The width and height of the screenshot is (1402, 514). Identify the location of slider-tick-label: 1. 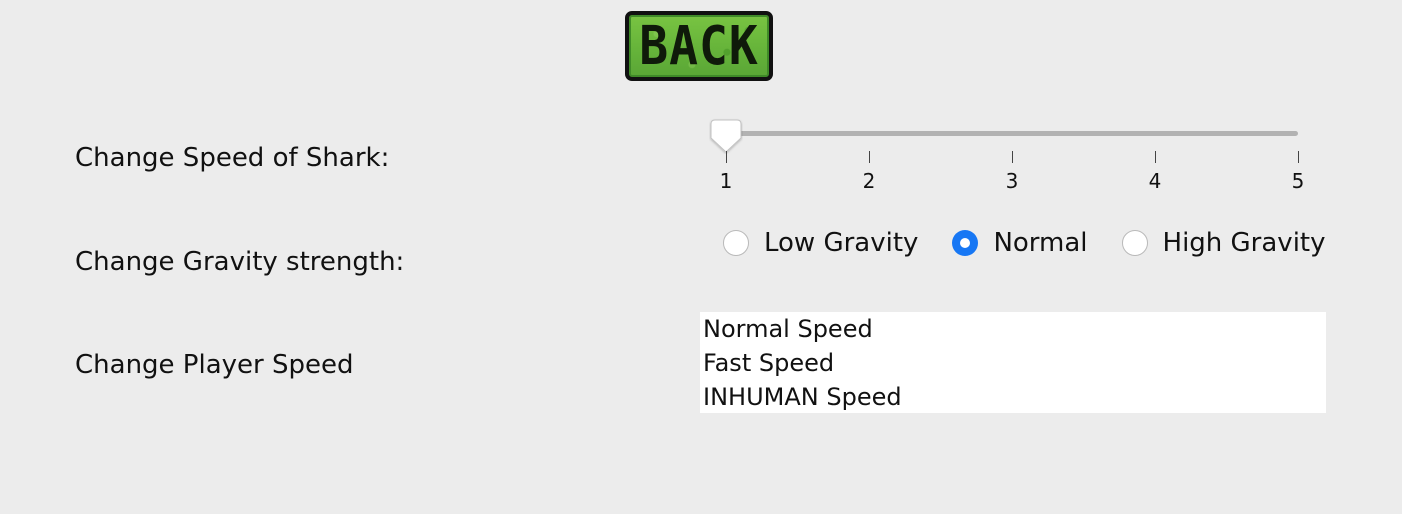
(726, 181).